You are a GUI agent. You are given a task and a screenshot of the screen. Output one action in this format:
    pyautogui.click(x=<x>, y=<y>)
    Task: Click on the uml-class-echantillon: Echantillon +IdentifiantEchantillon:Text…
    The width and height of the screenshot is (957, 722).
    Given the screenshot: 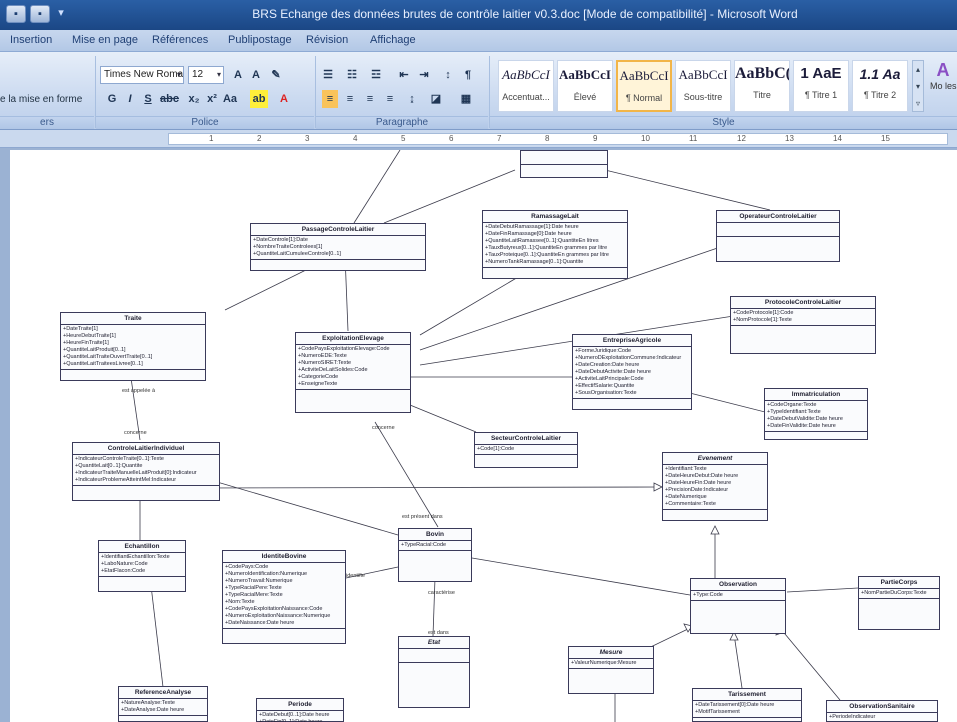 What is the action you would take?
    pyautogui.click(x=142, y=566)
    